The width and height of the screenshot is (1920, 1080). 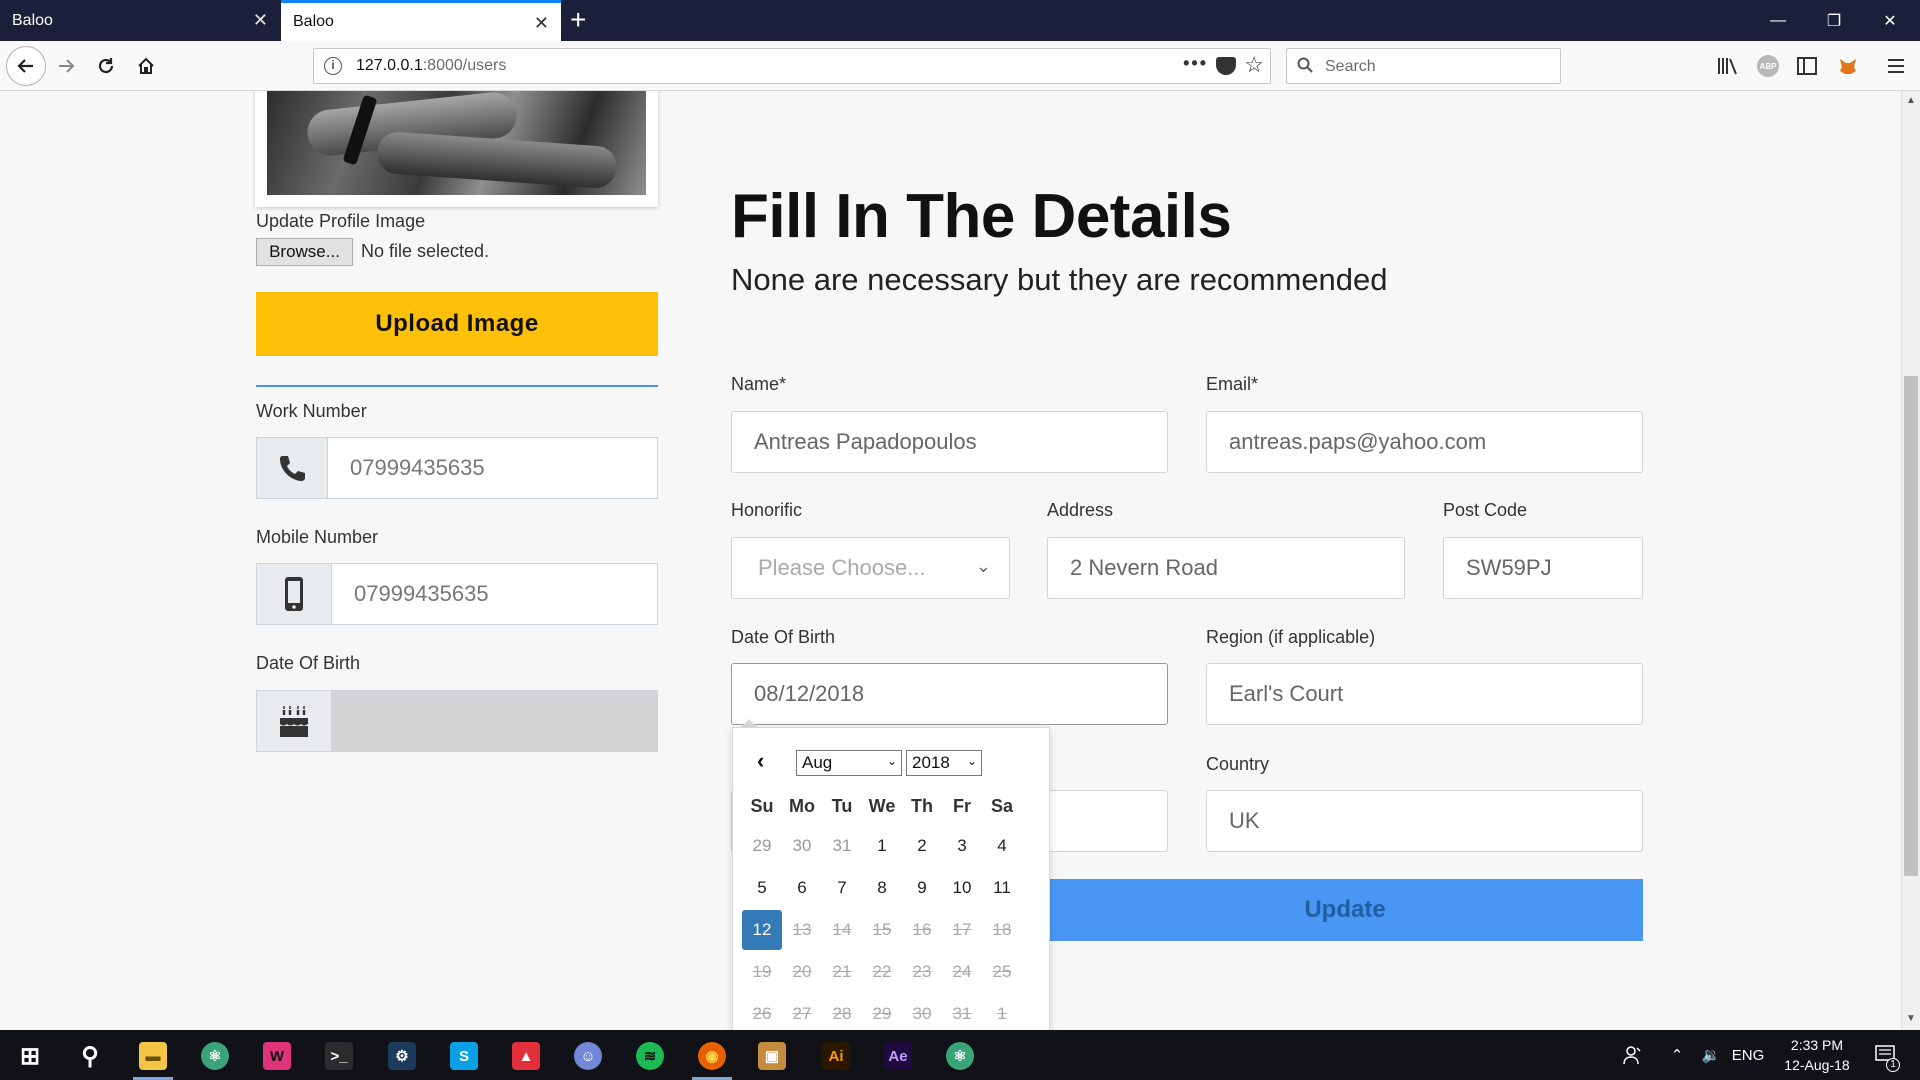 What do you see at coordinates (949, 442) in the screenshot?
I see `name-input: Antreas Papadopoulos` at bounding box center [949, 442].